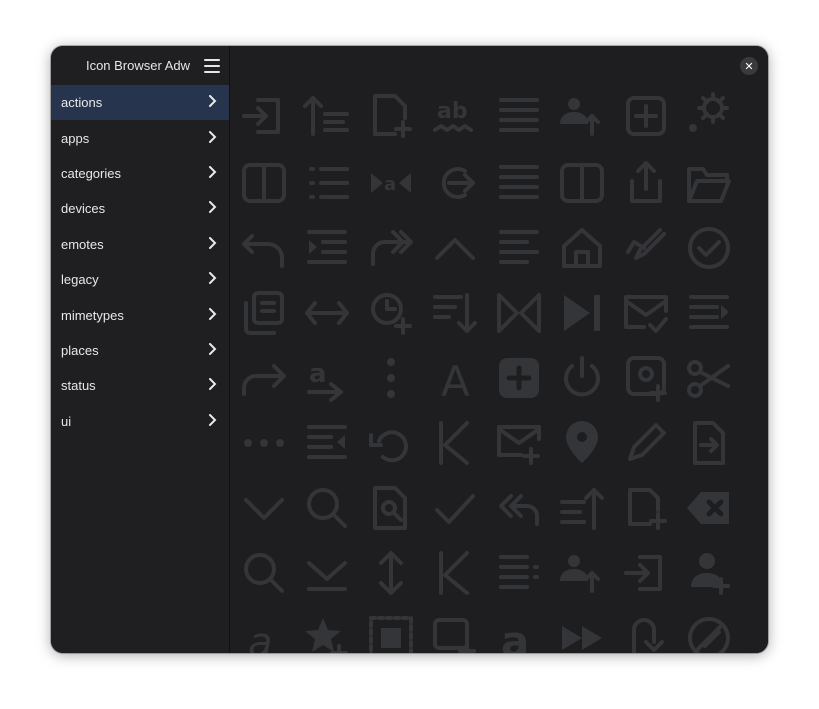 Image resolution: width=819 pixels, height=709 pixels. Describe the element at coordinates (391, 443) in the screenshot. I see `rotate-left-icon` at that location.